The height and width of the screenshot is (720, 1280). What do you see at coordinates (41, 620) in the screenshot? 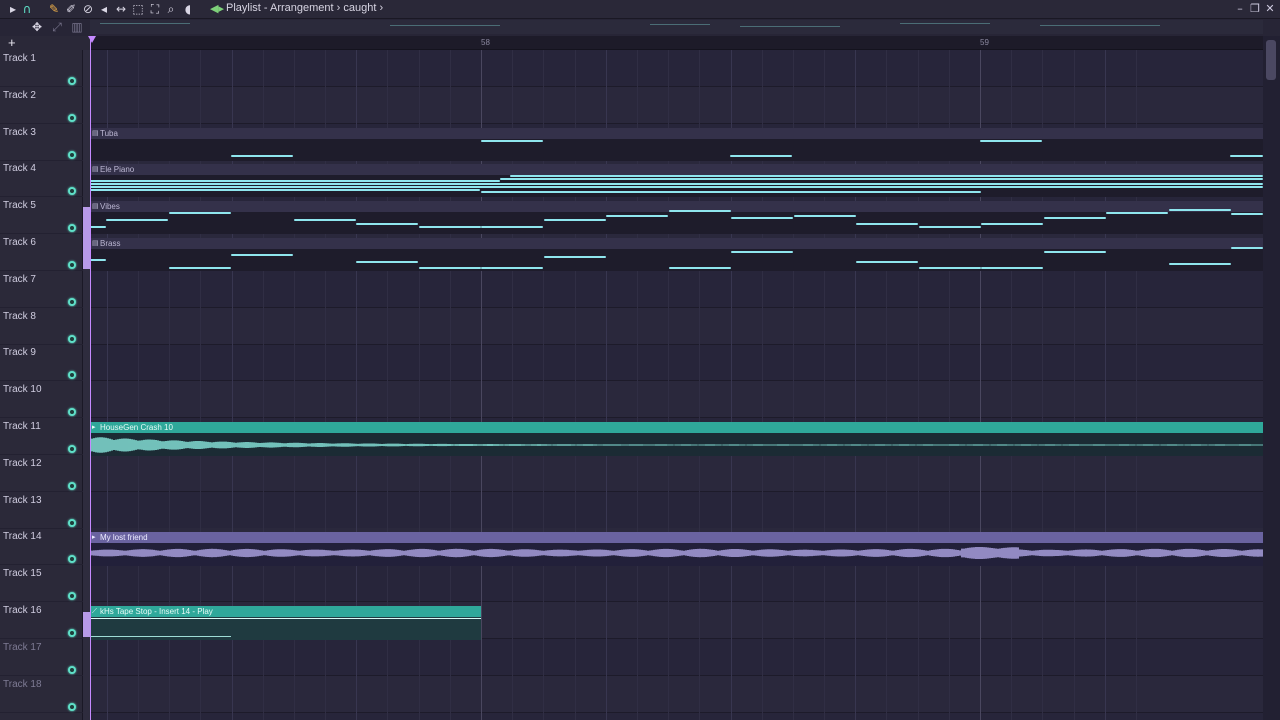
I see `track-header: Track 16` at bounding box center [41, 620].